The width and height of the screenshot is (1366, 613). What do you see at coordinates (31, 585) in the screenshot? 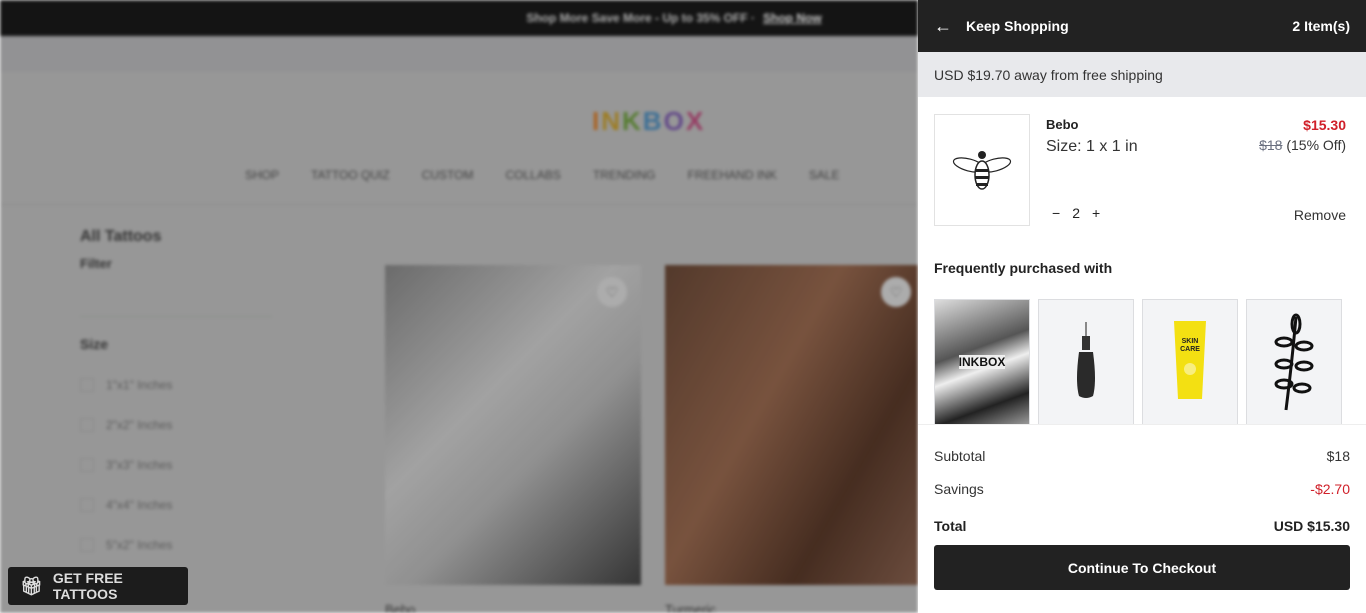
I see `gift-icon: 🎁︎` at bounding box center [31, 585].